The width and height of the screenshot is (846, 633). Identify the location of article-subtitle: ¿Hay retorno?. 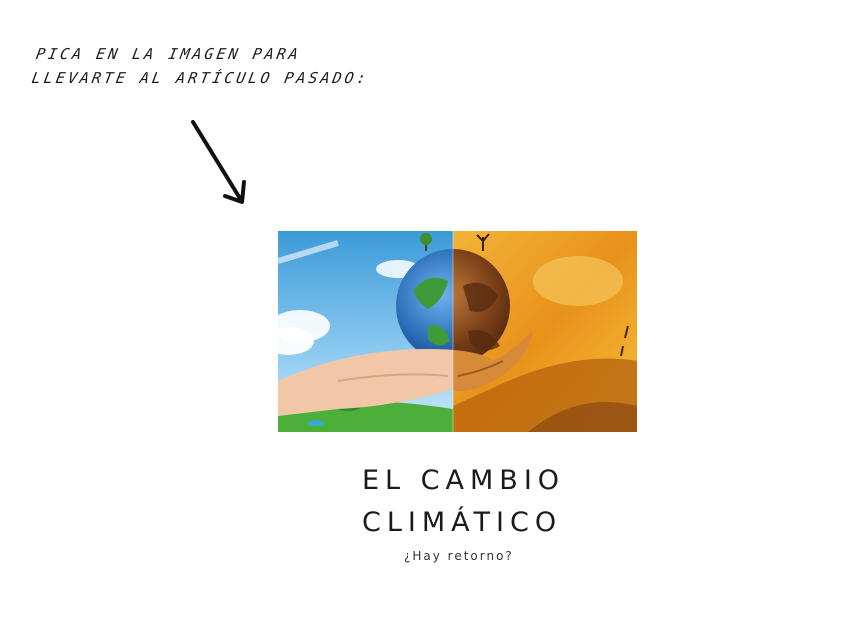
(459, 556).